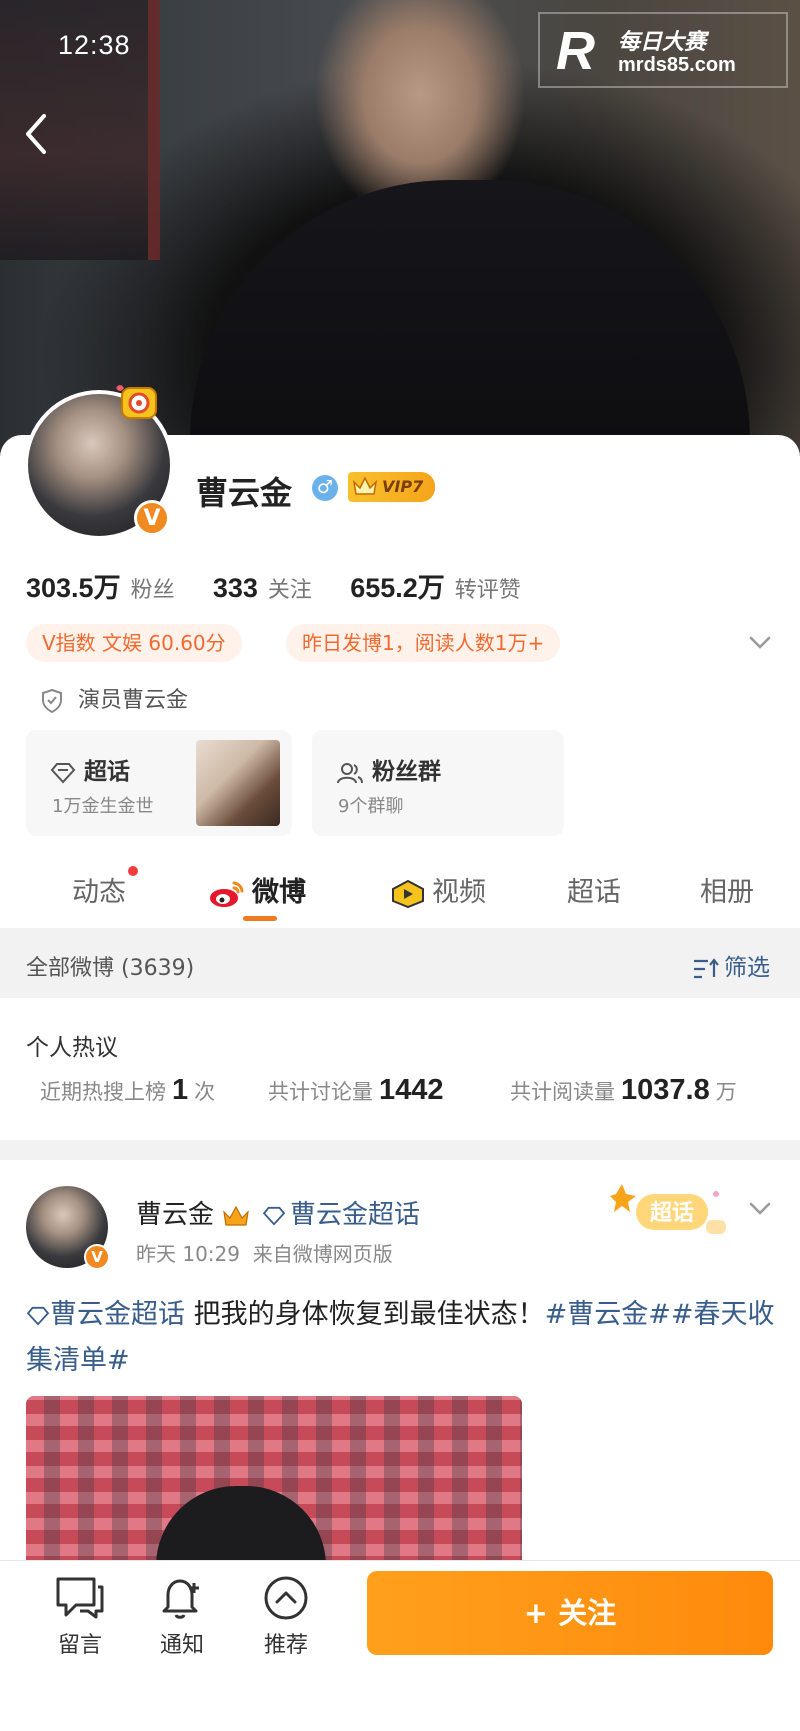  What do you see at coordinates (400, 1069) in the screenshot?
I see `personal-hot-topic: 个人热议 近期热搜上榜 1 次 共计讨论量 1442 共计阅读量 1037.8 万` at bounding box center [400, 1069].